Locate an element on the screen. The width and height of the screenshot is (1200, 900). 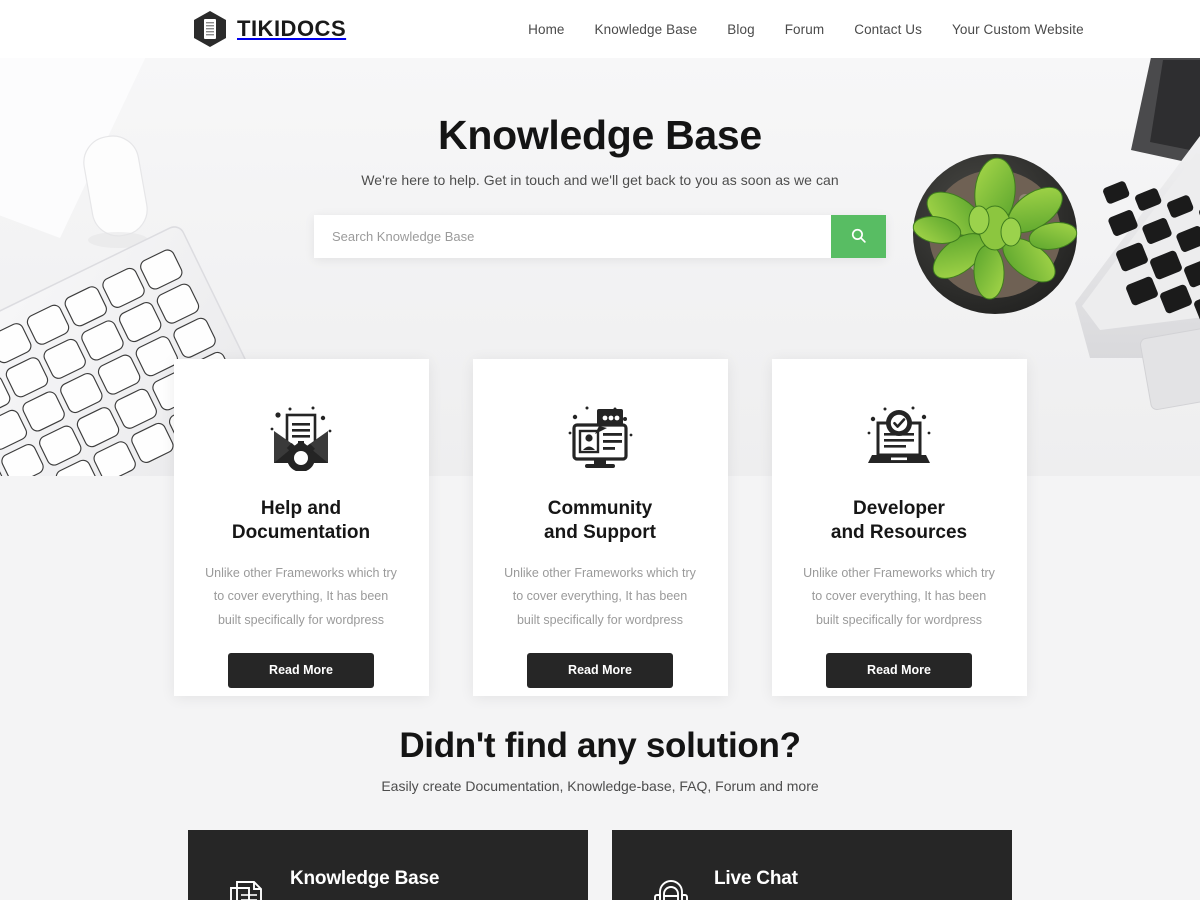
card-title: Community and Support is located at coordinates (600, 521).